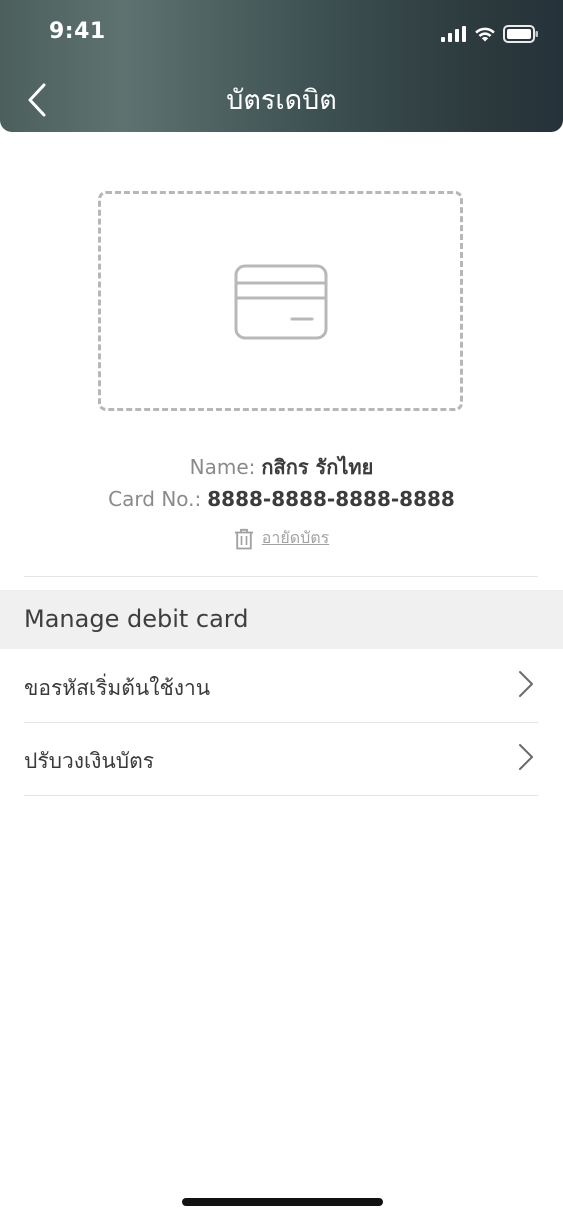  Describe the element at coordinates (296, 538) in the screenshot. I see `freeze-card-link: อายัดบัตร` at that location.